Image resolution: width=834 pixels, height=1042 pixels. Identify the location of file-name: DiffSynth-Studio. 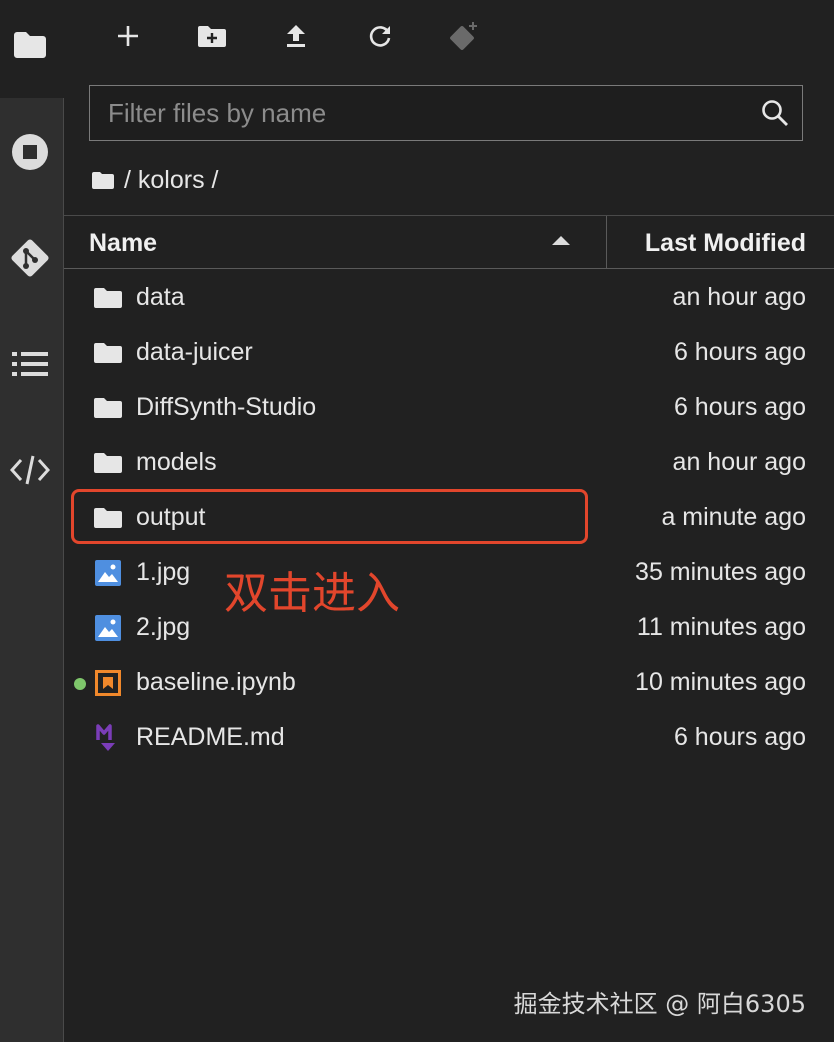
(226, 407).